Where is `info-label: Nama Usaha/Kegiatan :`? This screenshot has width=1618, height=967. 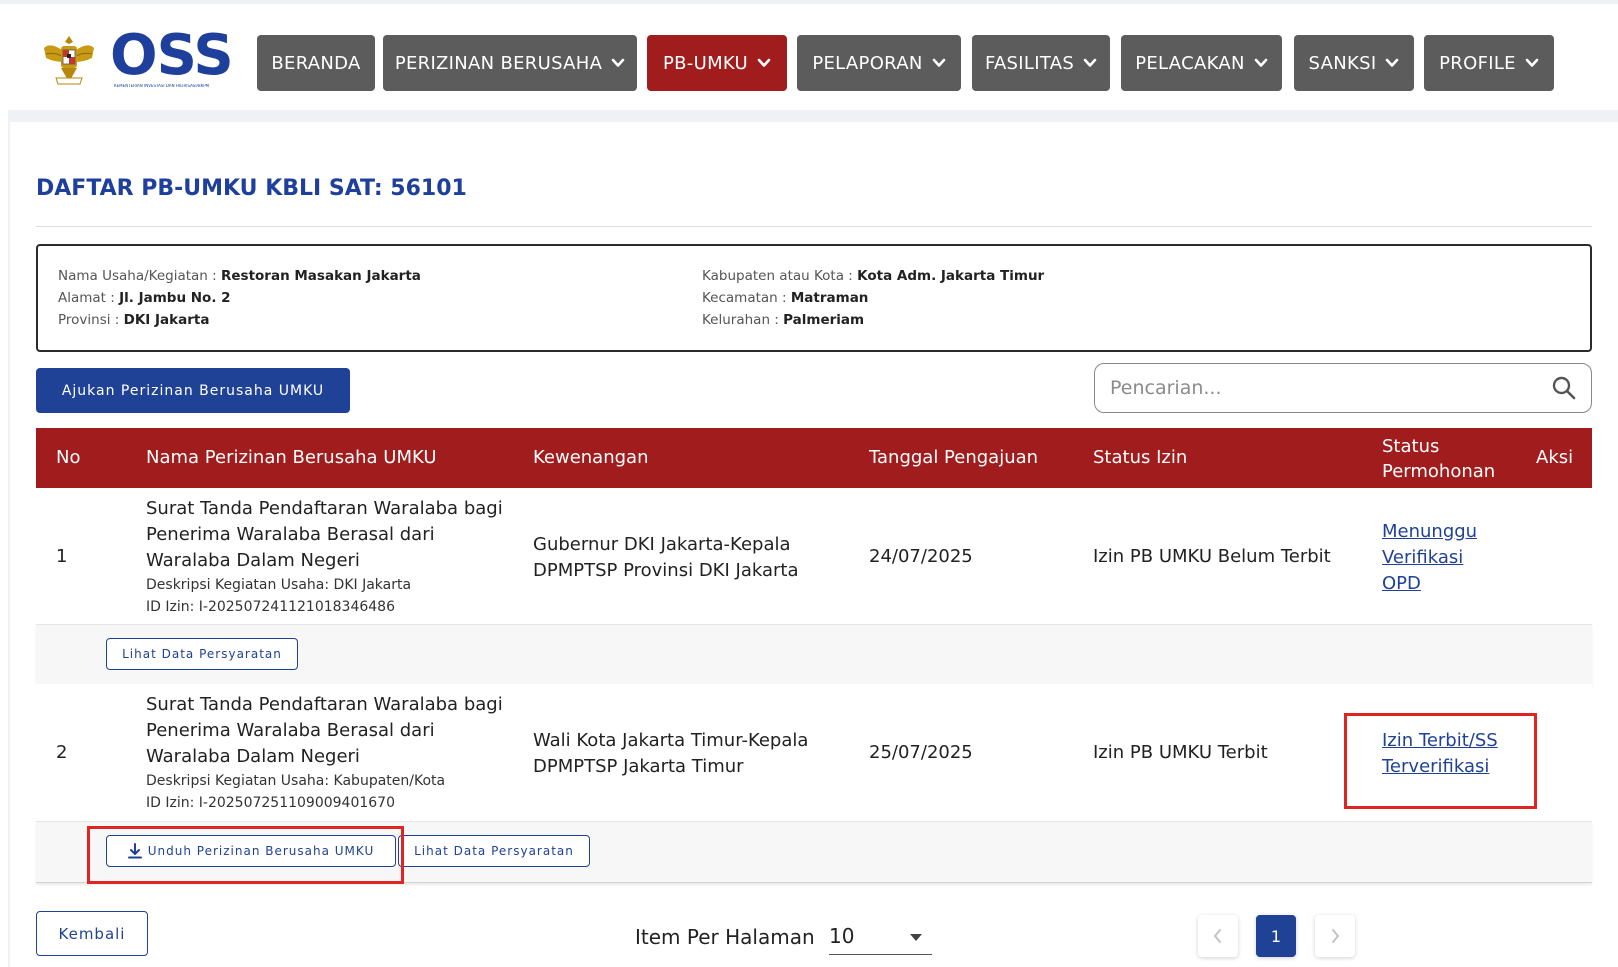
info-label: Nama Usaha/Kegiatan : is located at coordinates (139, 276).